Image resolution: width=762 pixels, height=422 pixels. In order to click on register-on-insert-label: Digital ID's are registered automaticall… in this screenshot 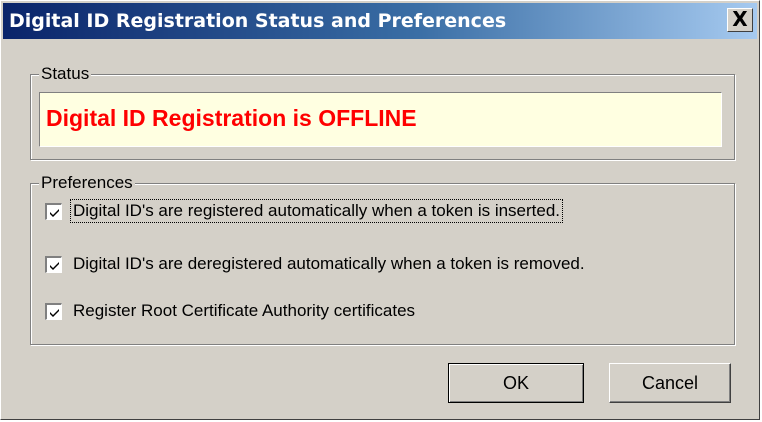, I will do `click(316, 211)`.